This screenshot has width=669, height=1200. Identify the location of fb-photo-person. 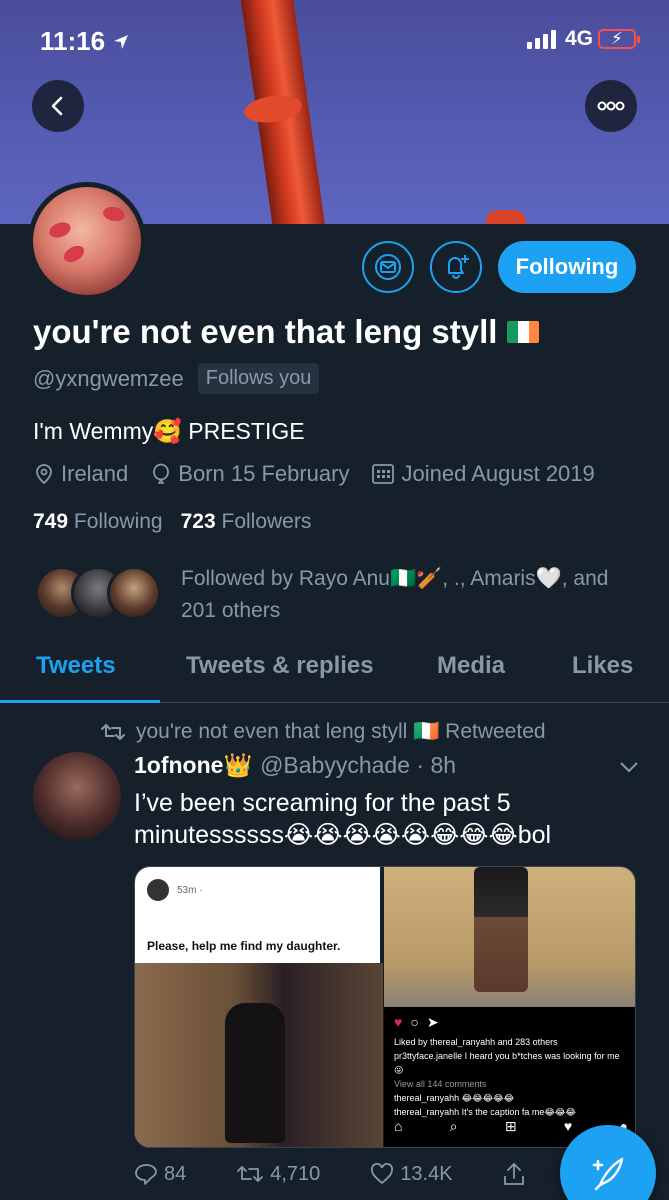
(255, 1073).